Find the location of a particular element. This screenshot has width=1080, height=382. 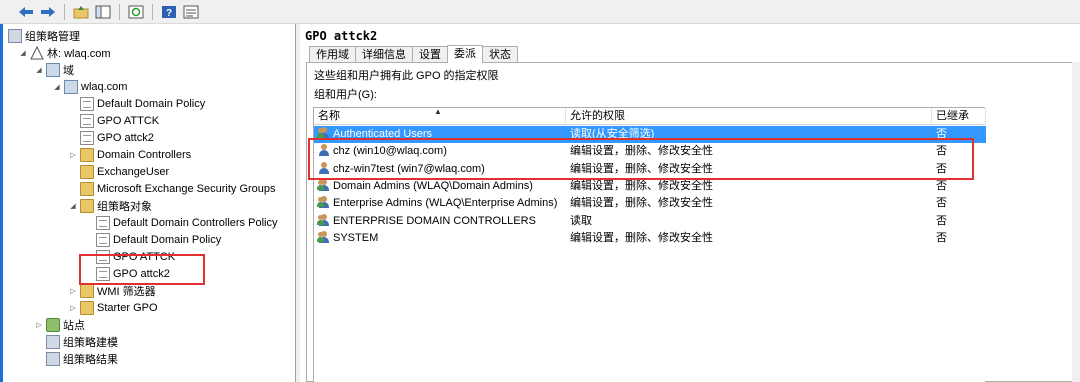

tree-item-gpo-attck2: GPO attck2 is located at coordinates (116, 137).